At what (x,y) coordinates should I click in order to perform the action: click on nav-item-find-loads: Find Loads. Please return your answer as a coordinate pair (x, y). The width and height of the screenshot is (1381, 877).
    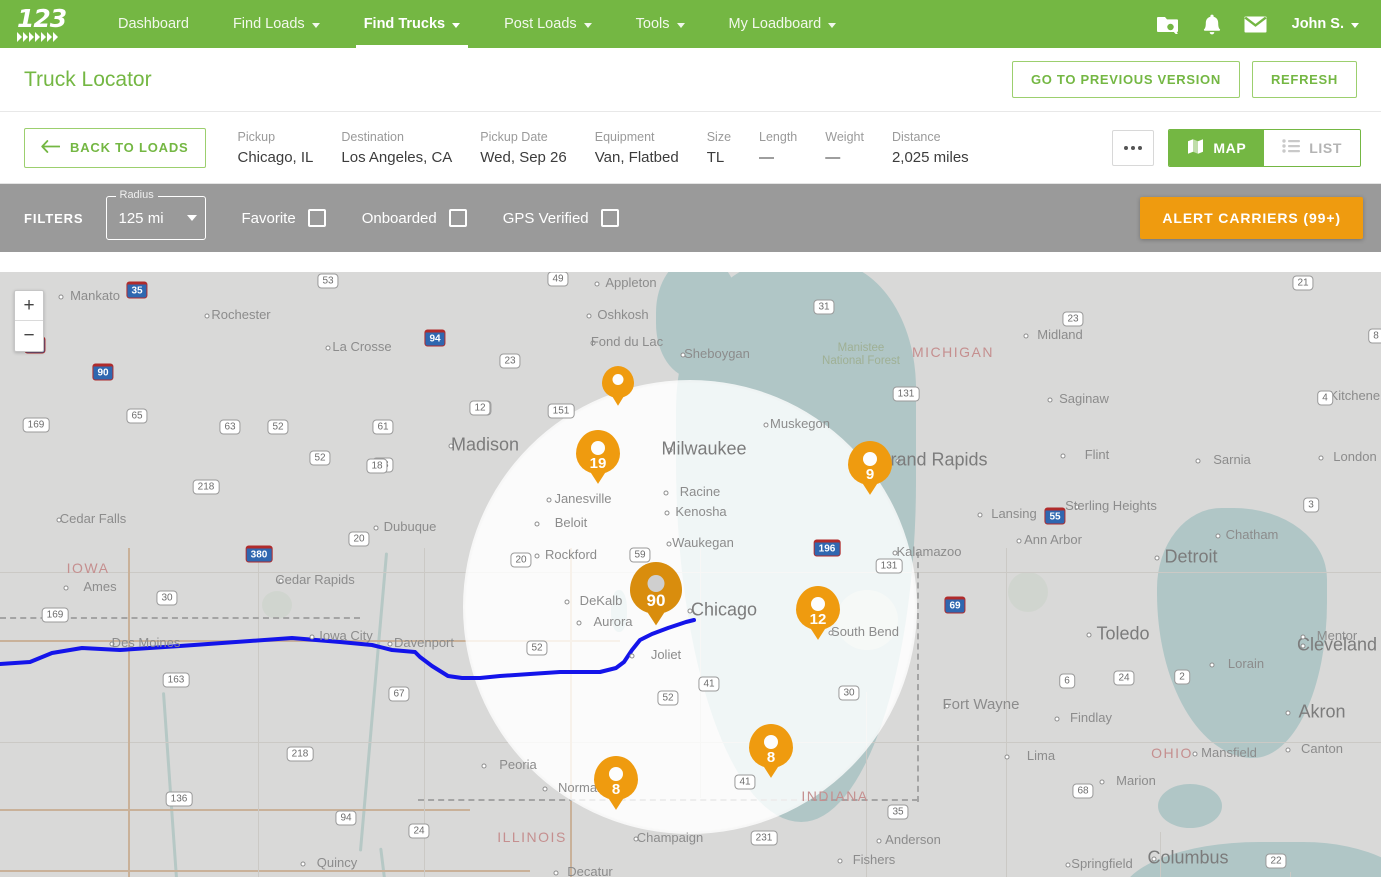
    Looking at the image, I should click on (276, 24).